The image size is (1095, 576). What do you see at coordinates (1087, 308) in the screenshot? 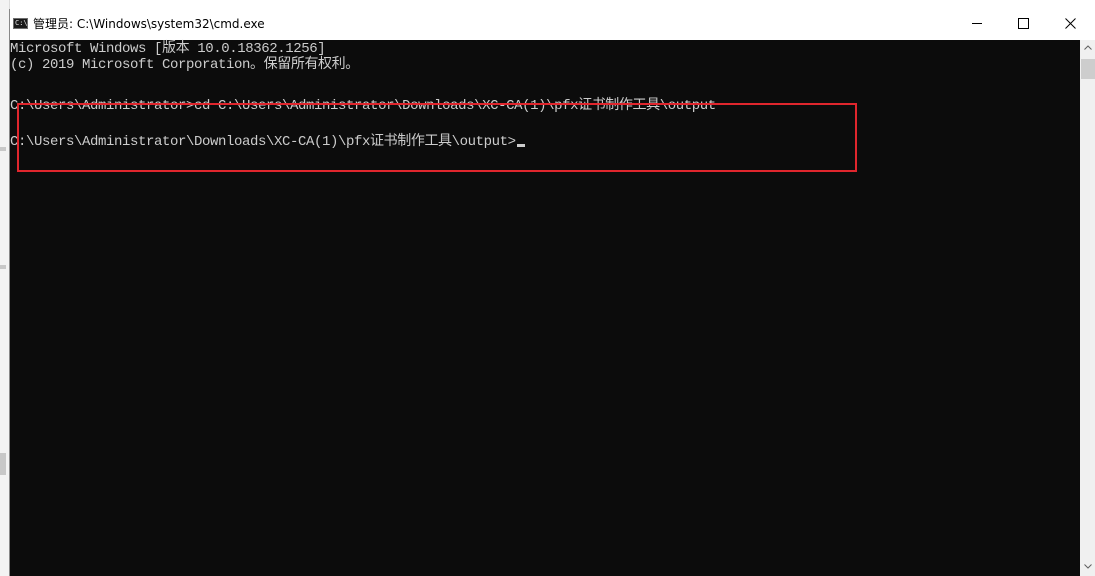
I see `vertical-scrollbar` at bounding box center [1087, 308].